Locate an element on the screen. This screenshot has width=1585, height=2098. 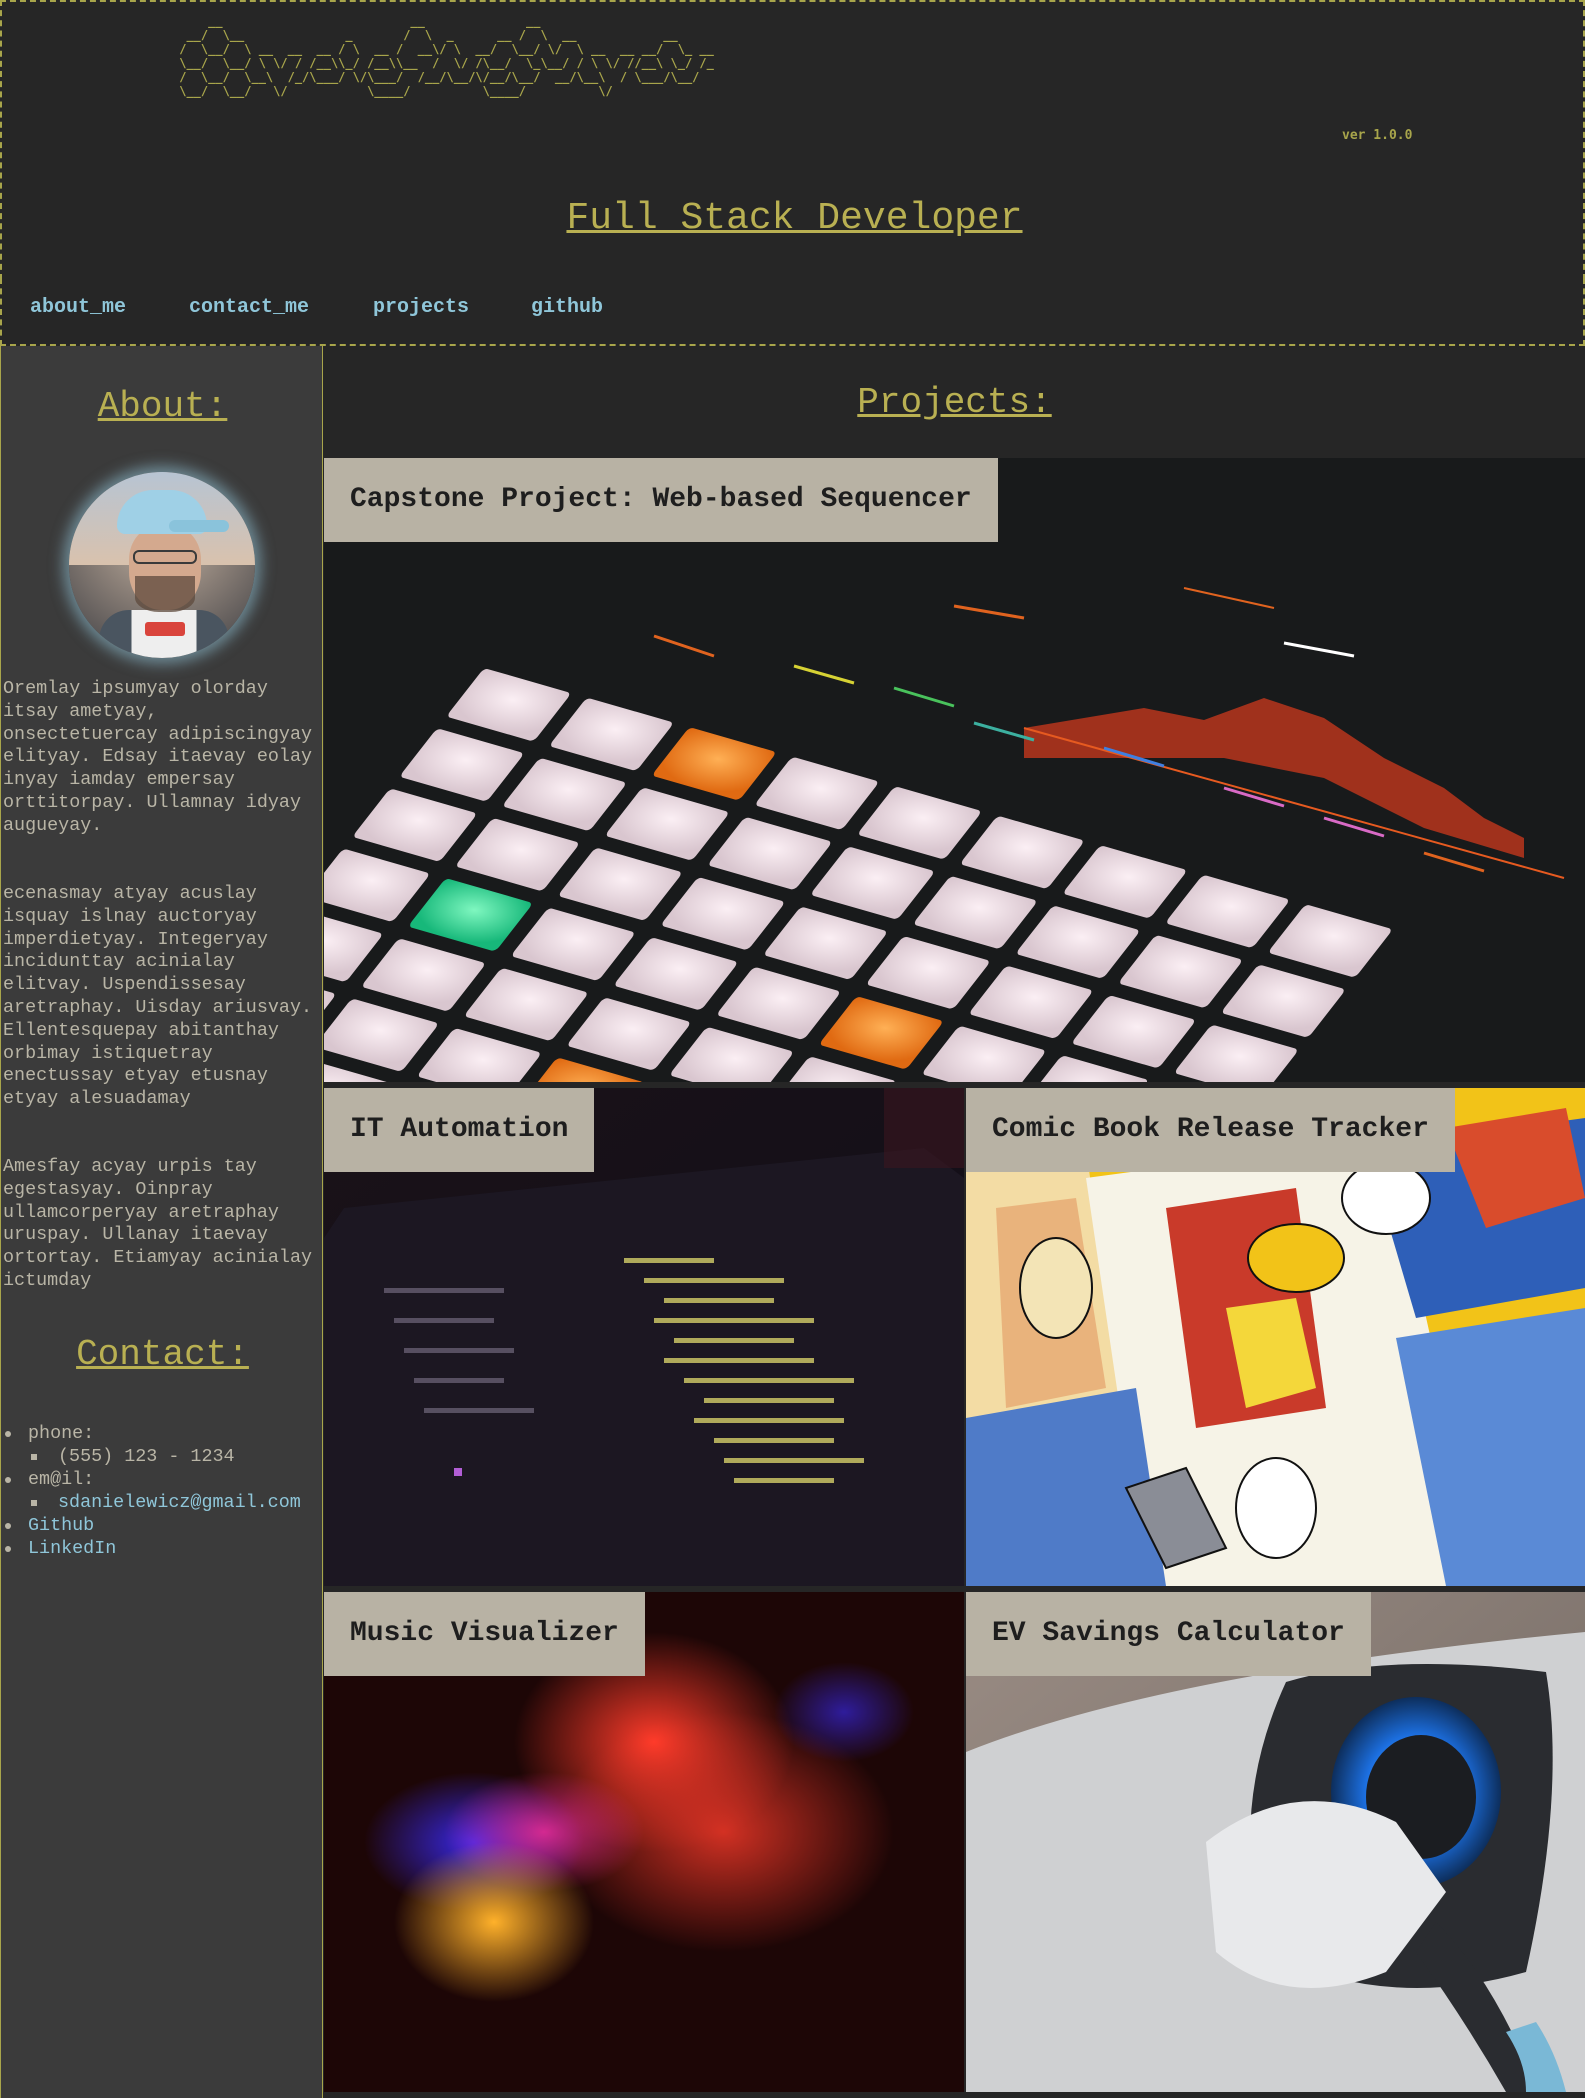
phone-label: phone: is located at coordinates (61, 1433).